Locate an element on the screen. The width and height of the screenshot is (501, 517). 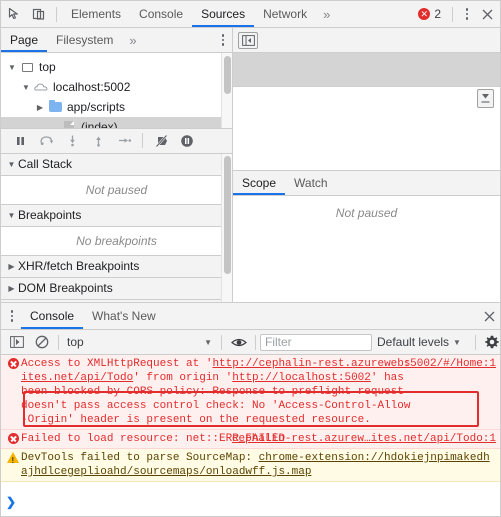
step-over-next-function-call-button is located at coordinates (46, 141).